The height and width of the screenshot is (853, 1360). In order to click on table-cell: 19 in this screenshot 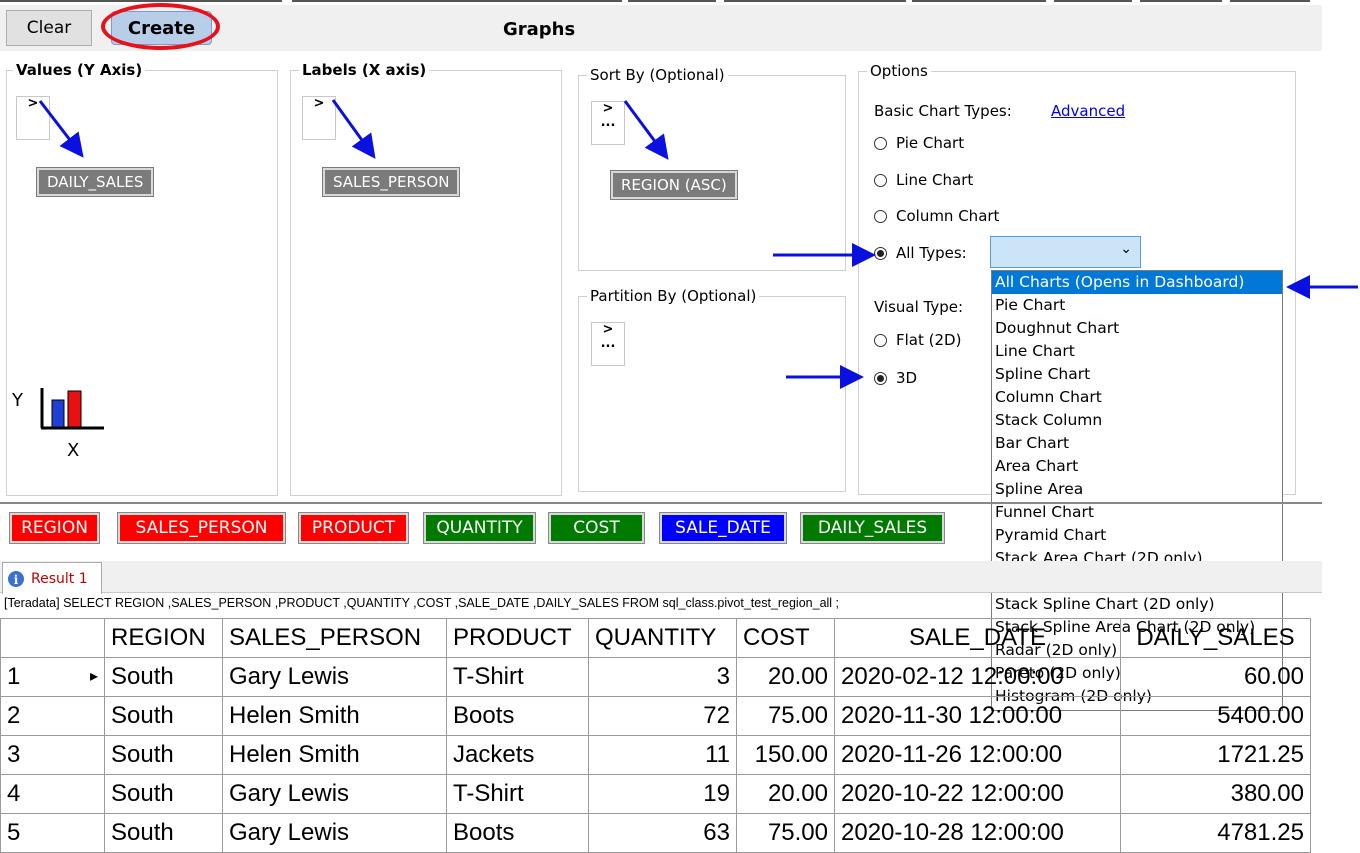, I will do `click(662, 794)`.